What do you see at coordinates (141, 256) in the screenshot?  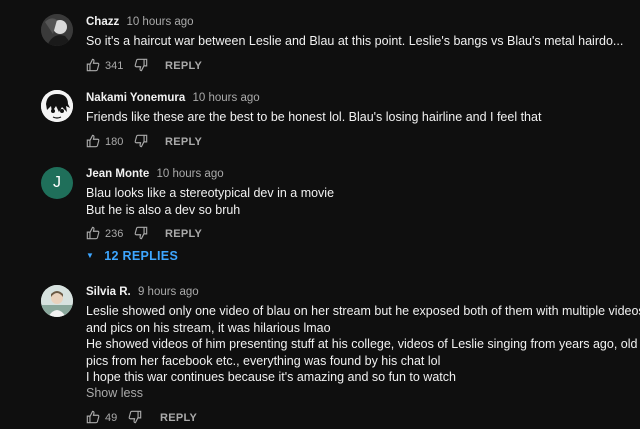 I see `replies-count-label: 12 REPLIES` at bounding box center [141, 256].